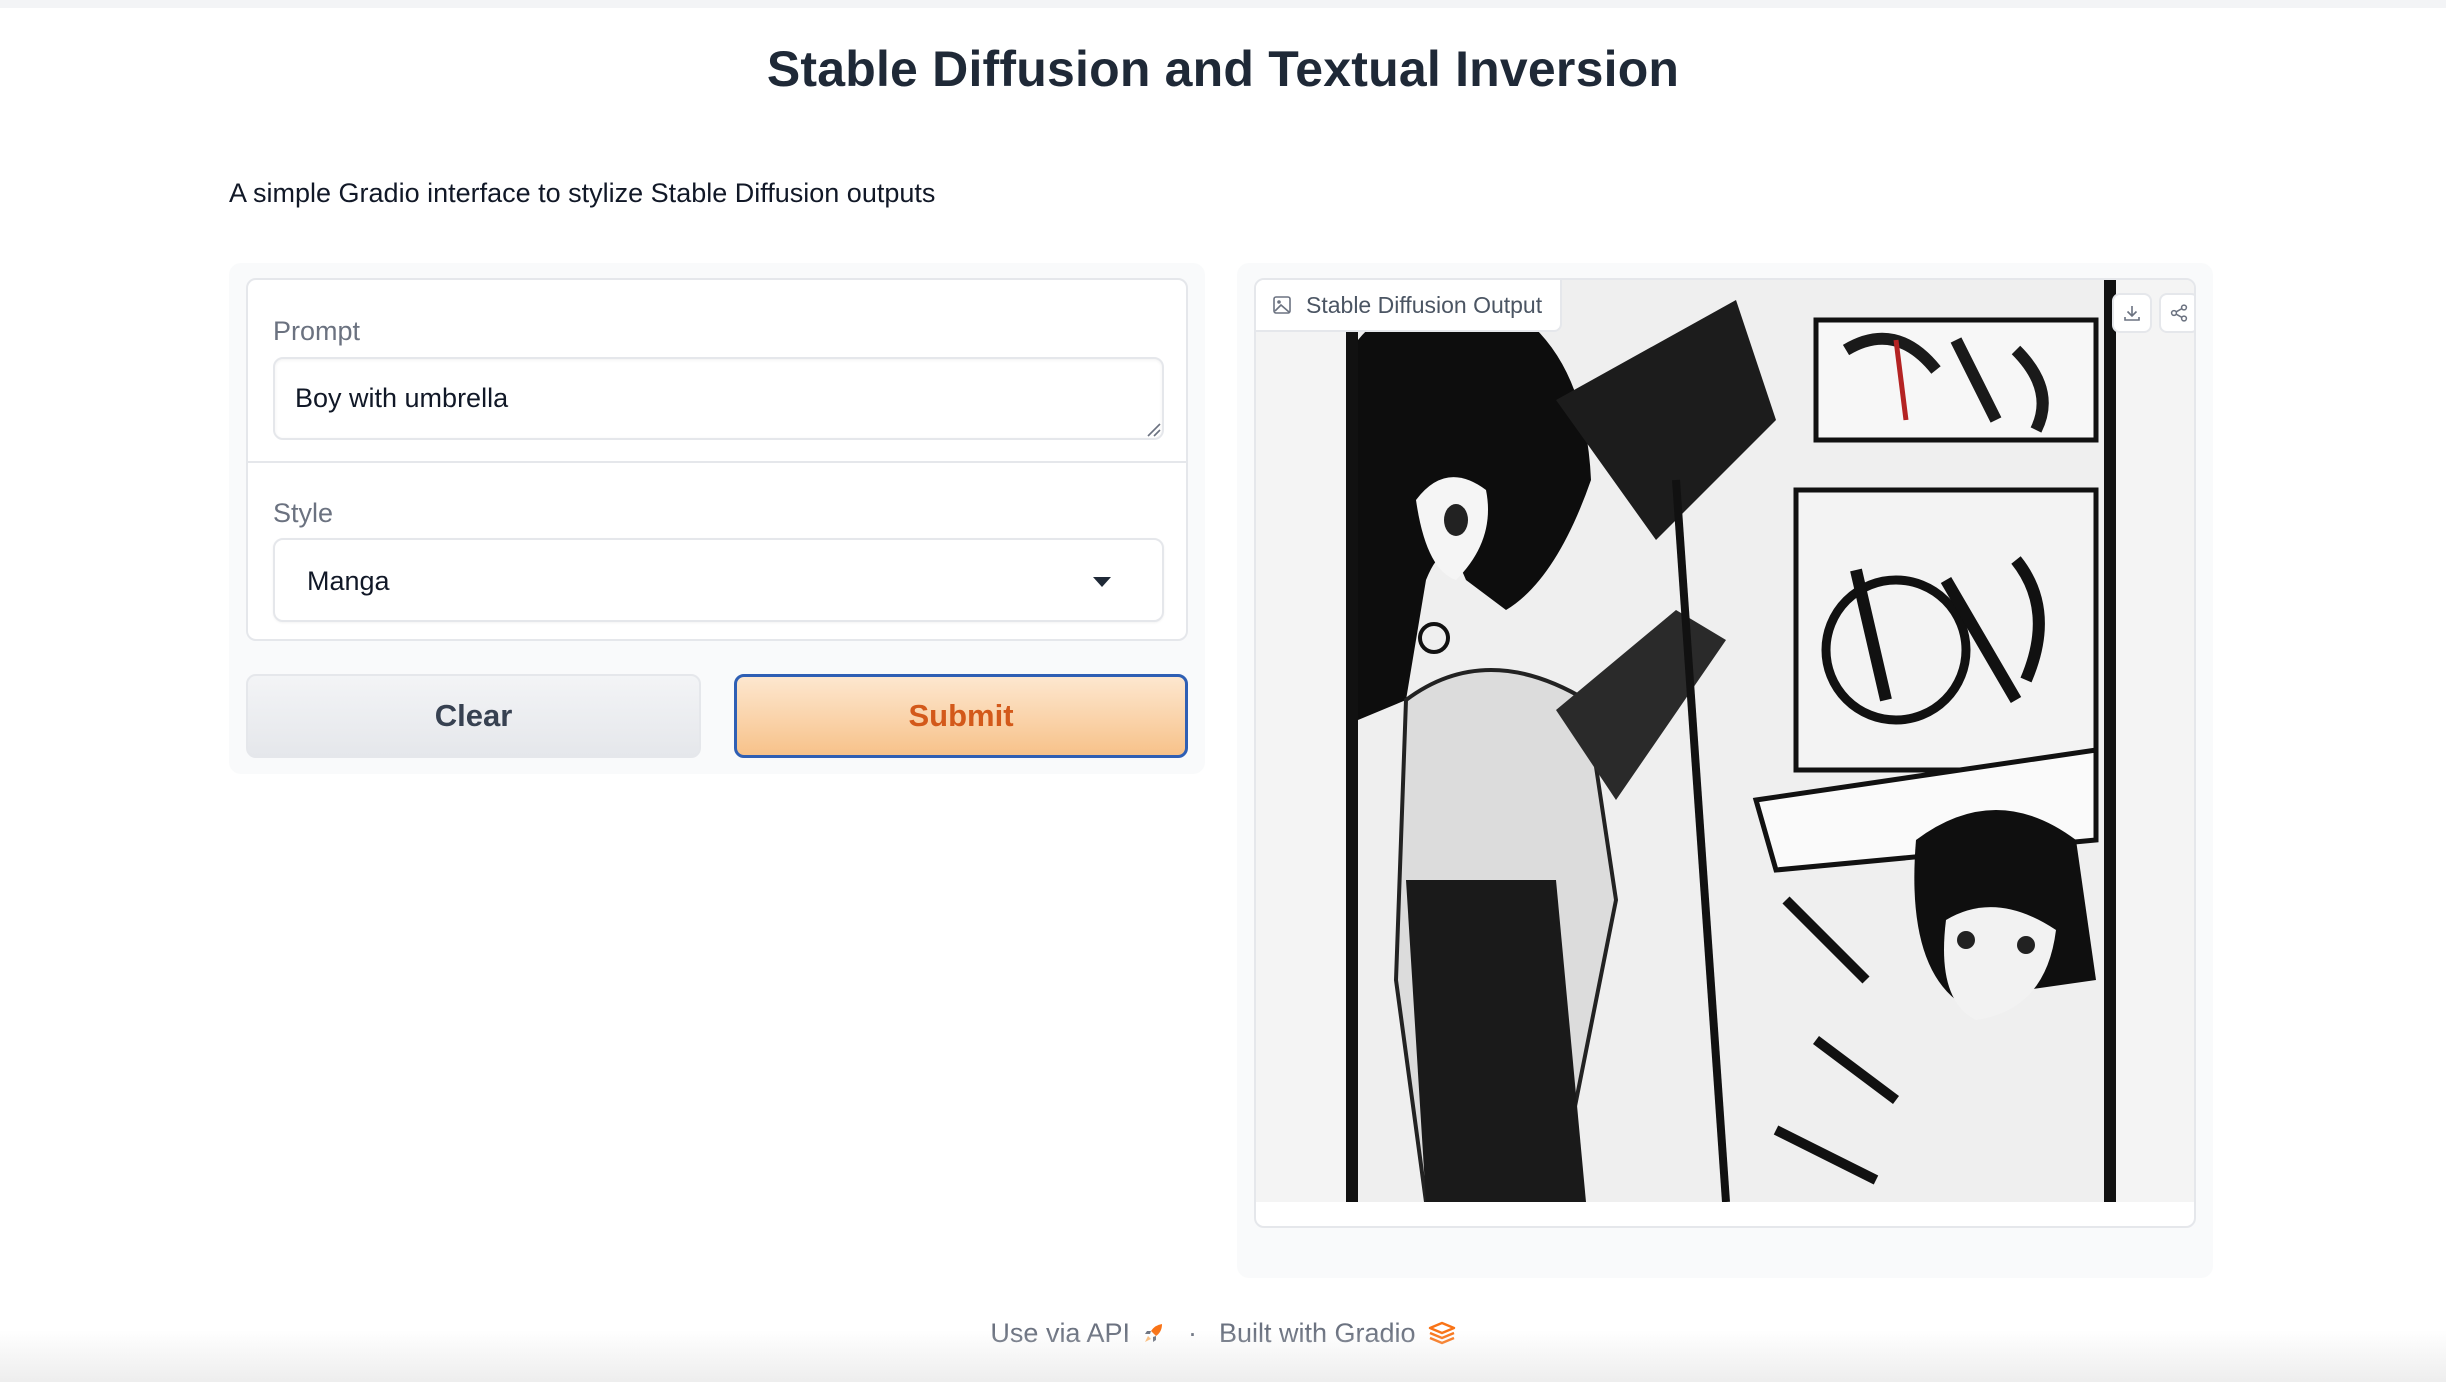 This screenshot has width=2446, height=1382. I want to click on rocket-icon, so click(1153, 1333).